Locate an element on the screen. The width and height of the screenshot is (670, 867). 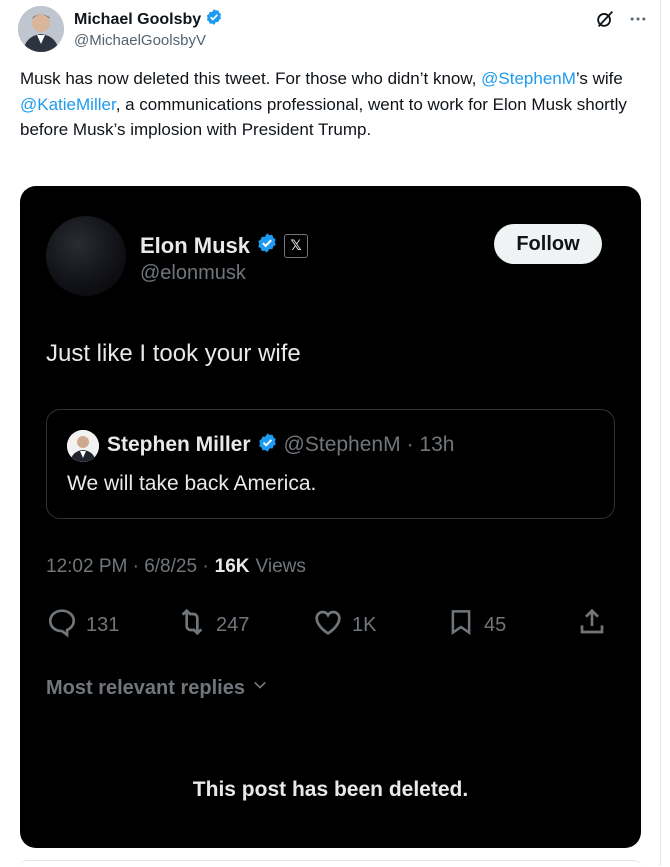
repost-count: 247 is located at coordinates (233, 624).